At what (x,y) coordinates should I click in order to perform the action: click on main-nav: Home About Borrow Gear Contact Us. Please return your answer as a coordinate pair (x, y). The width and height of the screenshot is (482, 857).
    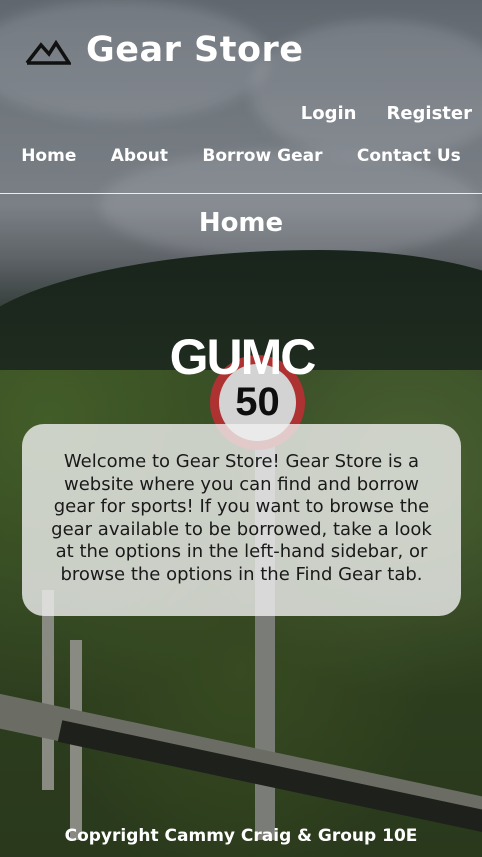
    Looking at the image, I should click on (241, 156).